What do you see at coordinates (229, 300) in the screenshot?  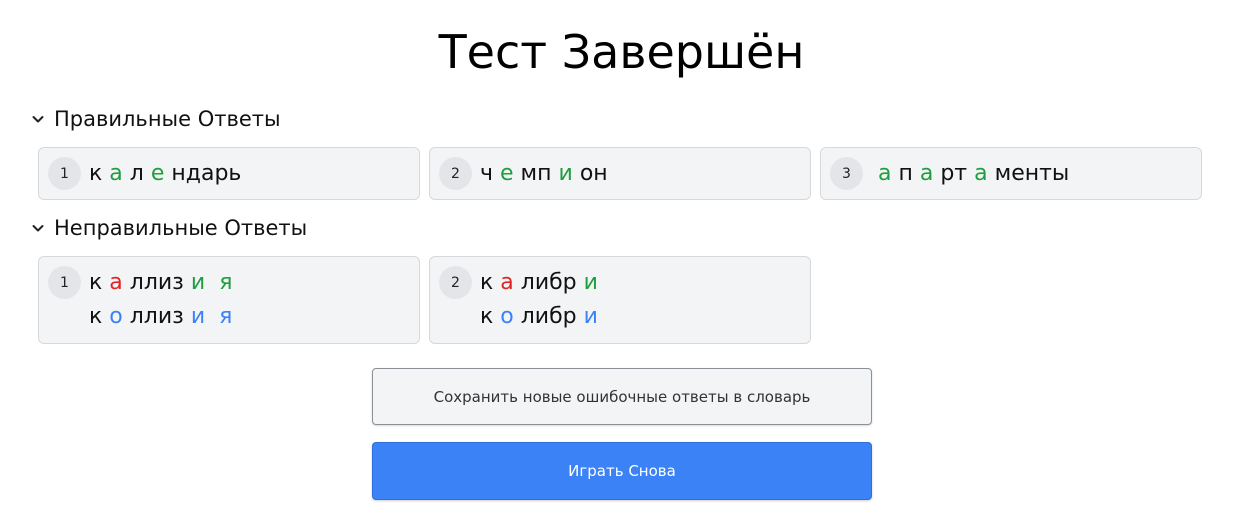 I see `answer-card: 1к а ллиз и як о ллиз и я` at bounding box center [229, 300].